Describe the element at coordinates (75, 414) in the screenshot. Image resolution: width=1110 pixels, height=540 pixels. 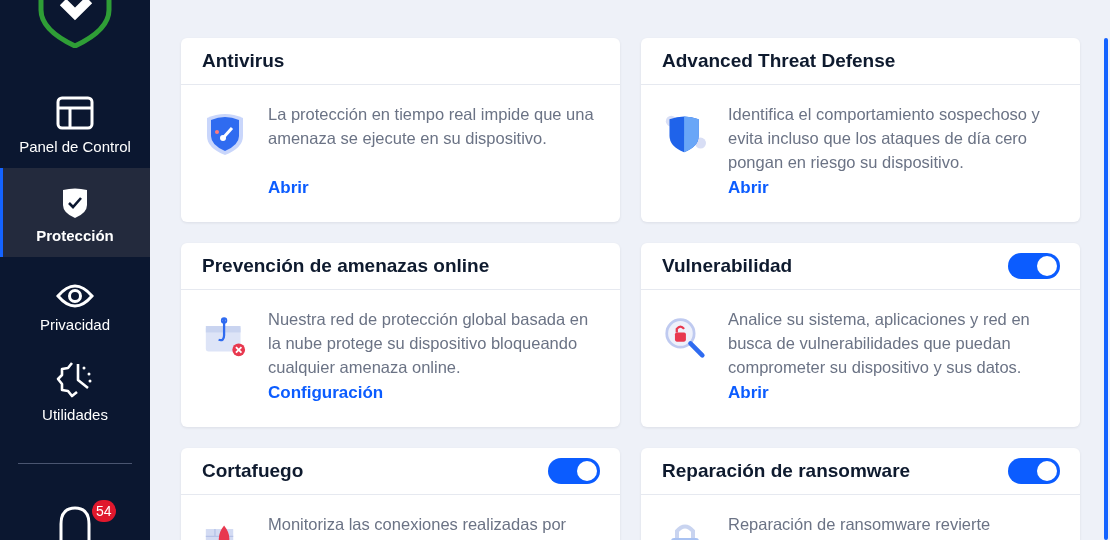
I see `nav-label: Utilidades` at that location.